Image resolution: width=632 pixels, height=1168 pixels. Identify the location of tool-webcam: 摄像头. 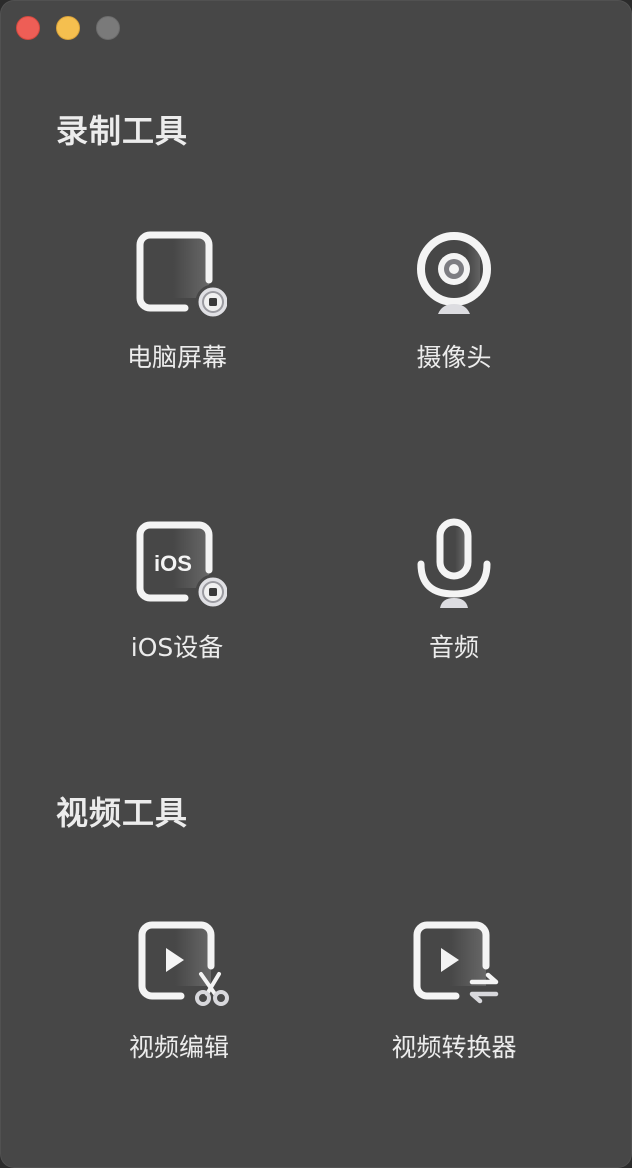
(454, 307).